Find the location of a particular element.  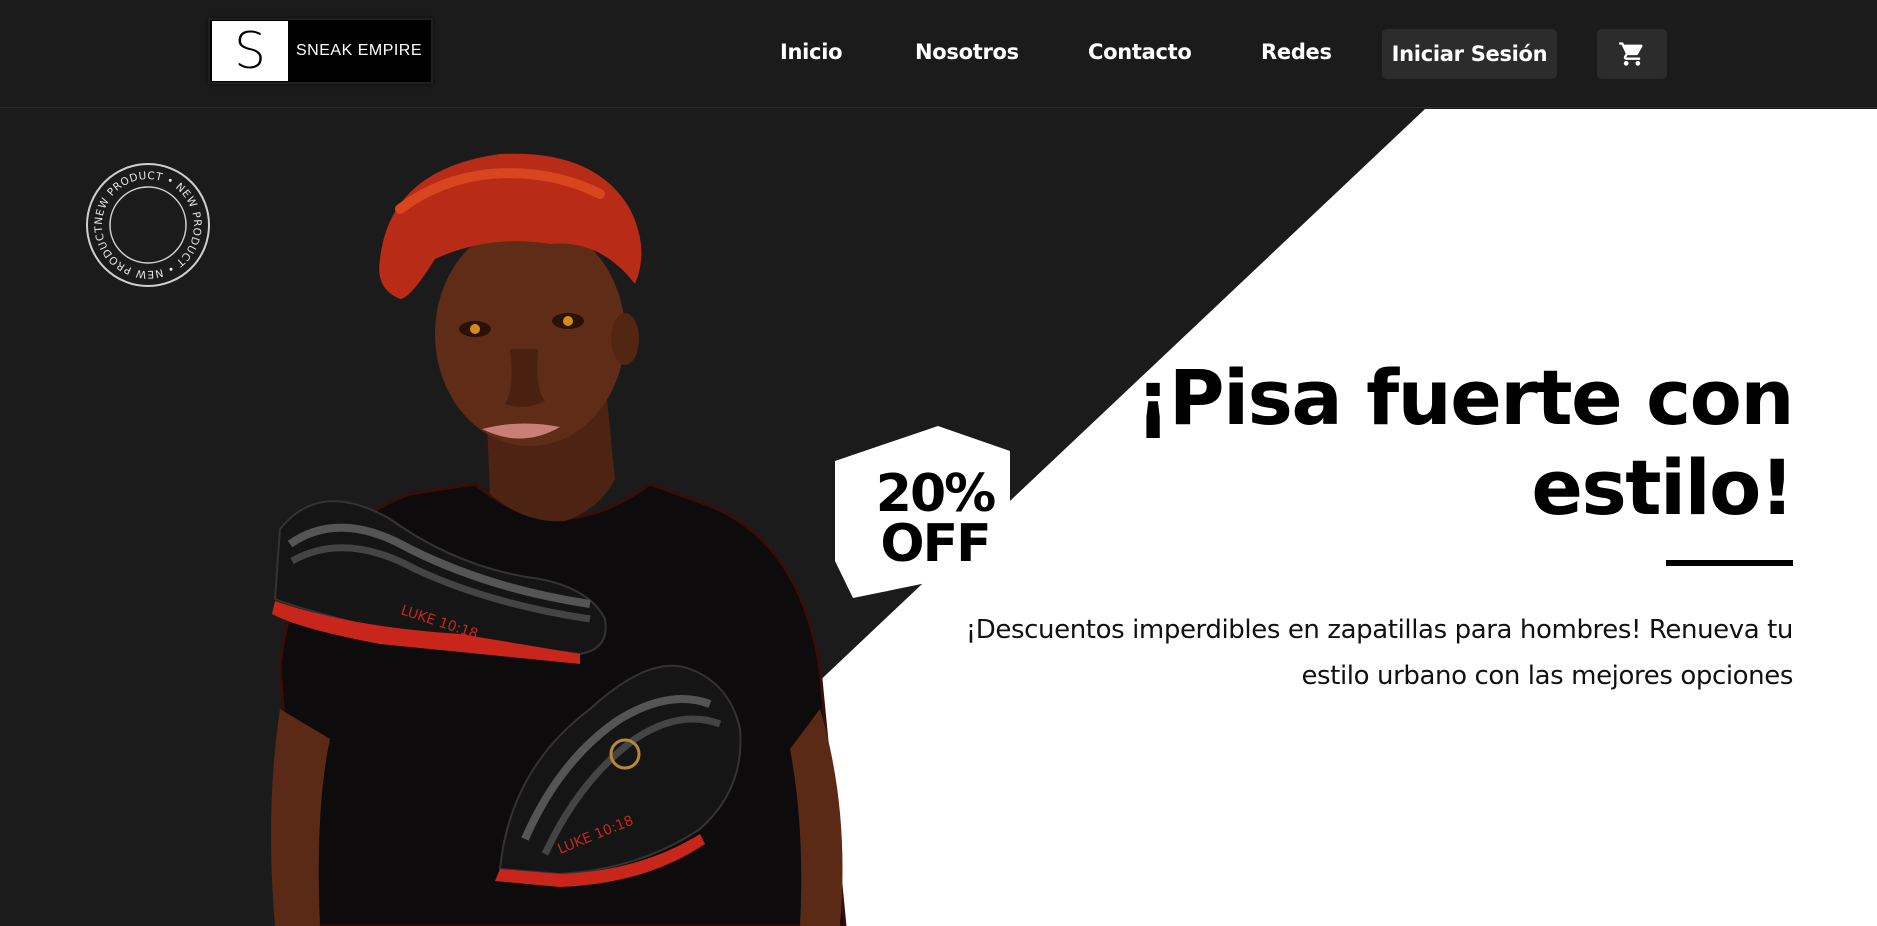

nav-link-contacto: Contacto is located at coordinates (1140, 52).